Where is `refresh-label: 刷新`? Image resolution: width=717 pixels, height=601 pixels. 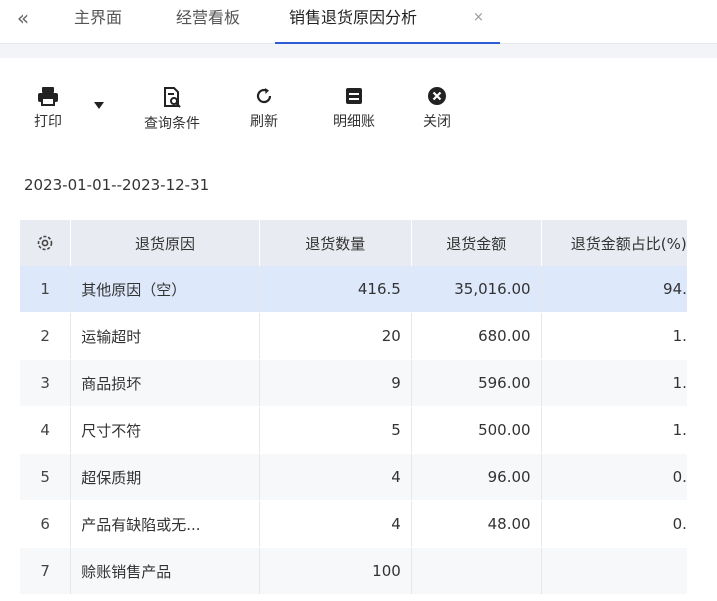
refresh-label: 刷新 is located at coordinates (264, 122).